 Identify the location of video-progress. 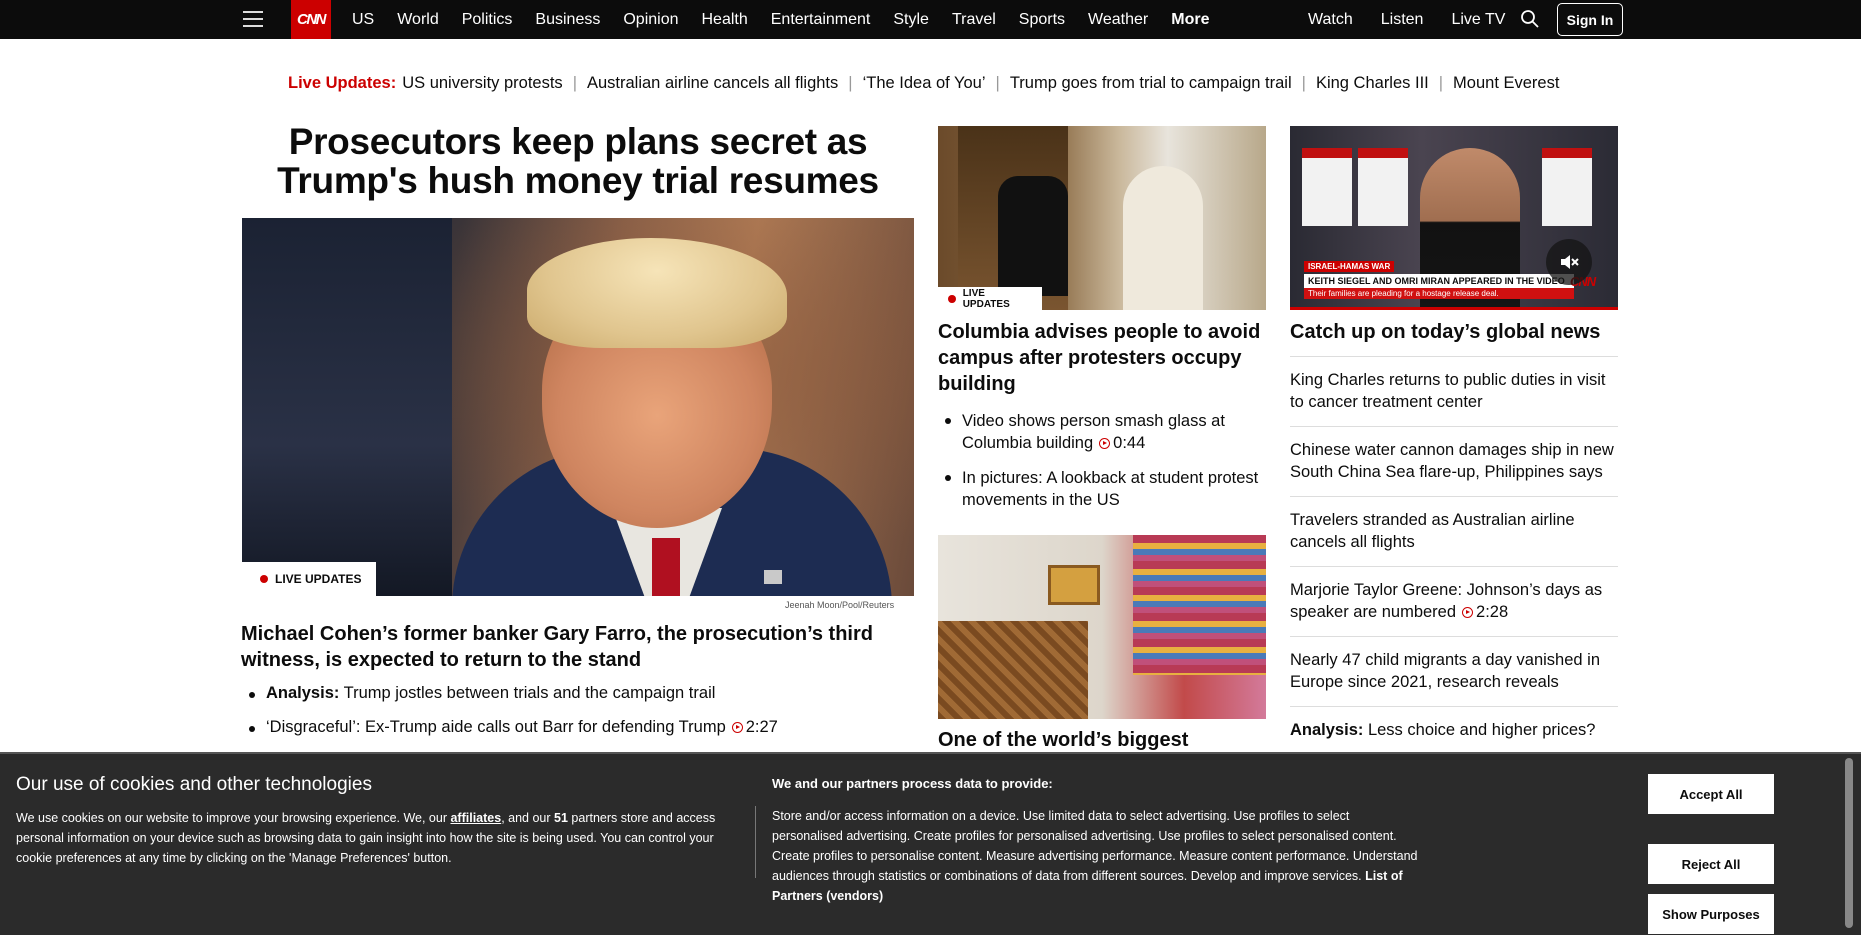
(1454, 308).